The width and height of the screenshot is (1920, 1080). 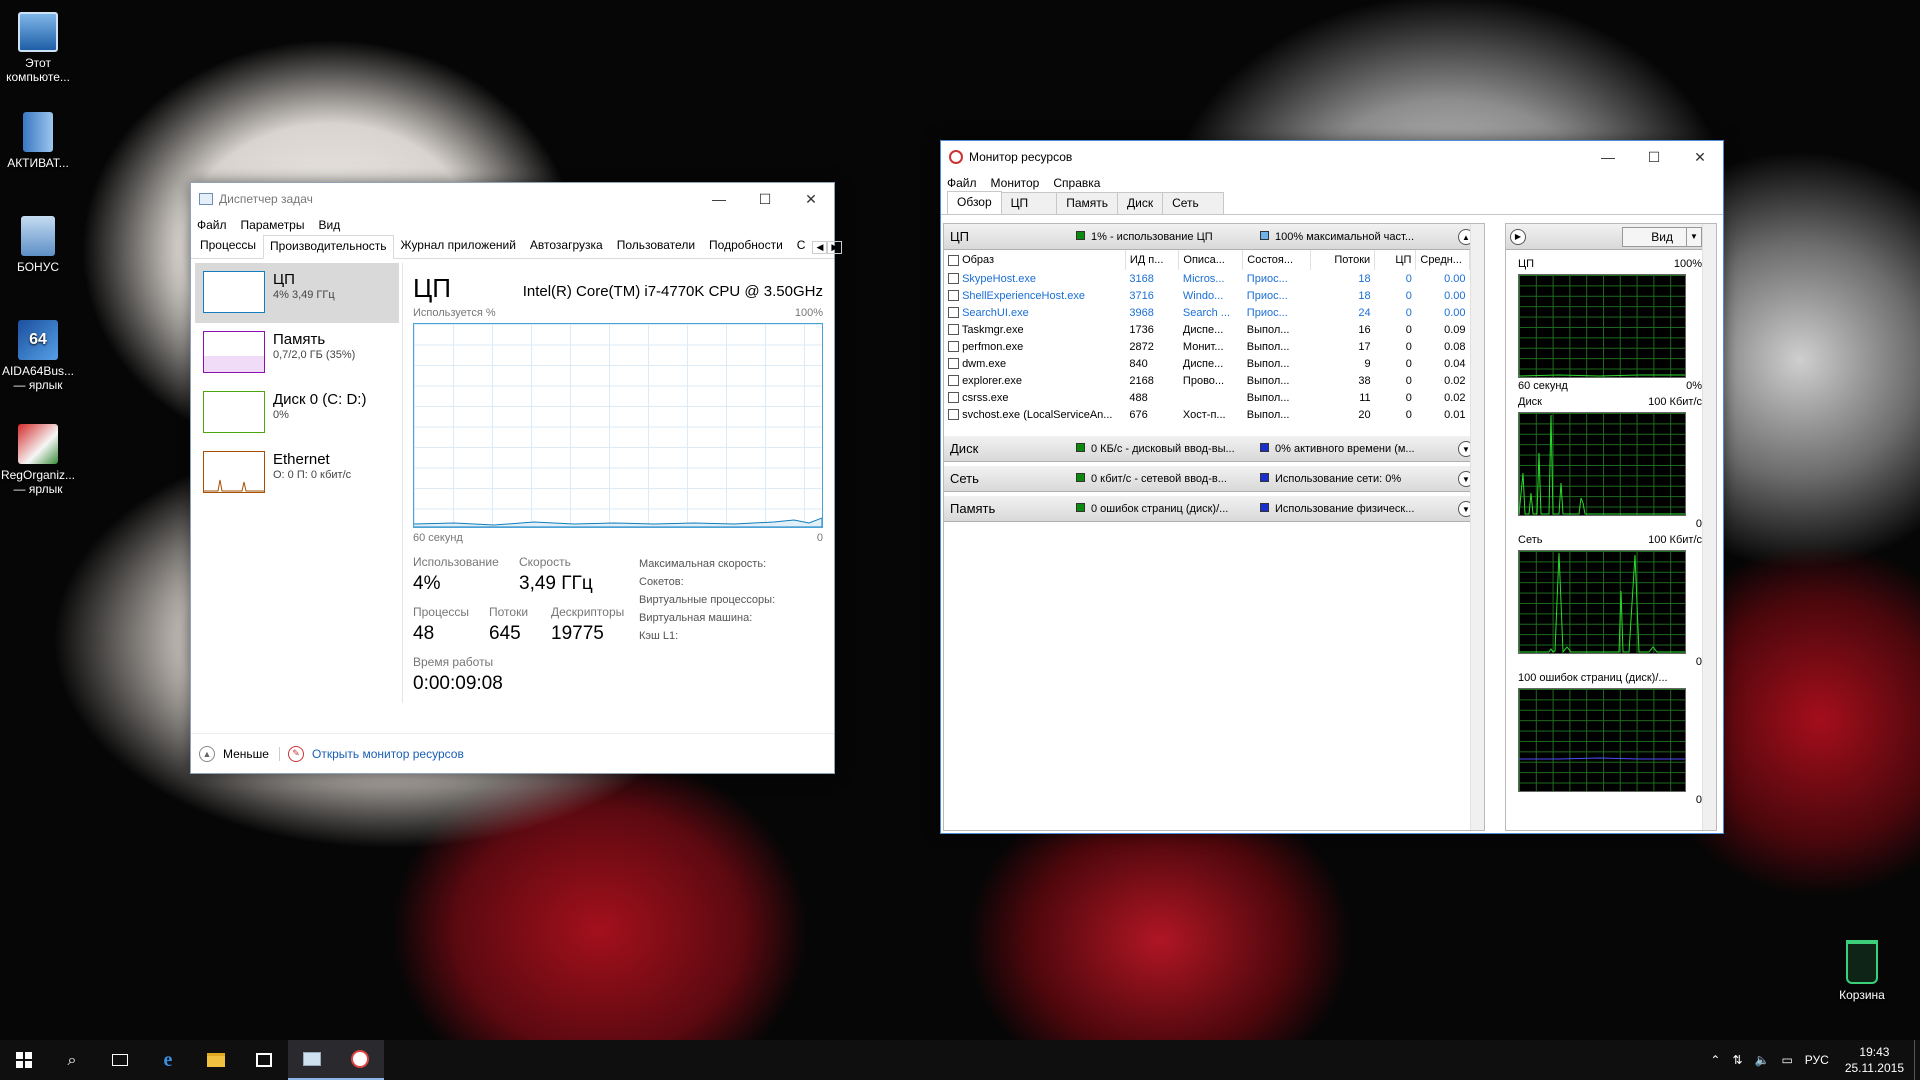 I want to click on notifications-icon: ▭, so click(x=1786, y=1060).